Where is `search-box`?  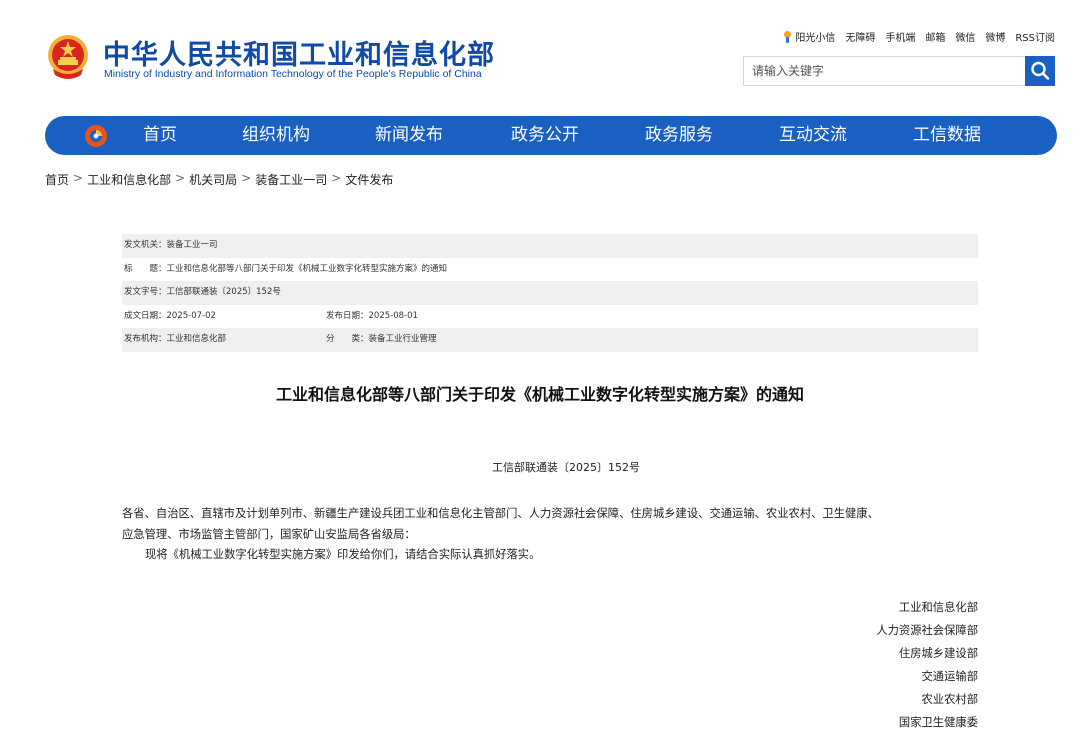 search-box is located at coordinates (899, 71).